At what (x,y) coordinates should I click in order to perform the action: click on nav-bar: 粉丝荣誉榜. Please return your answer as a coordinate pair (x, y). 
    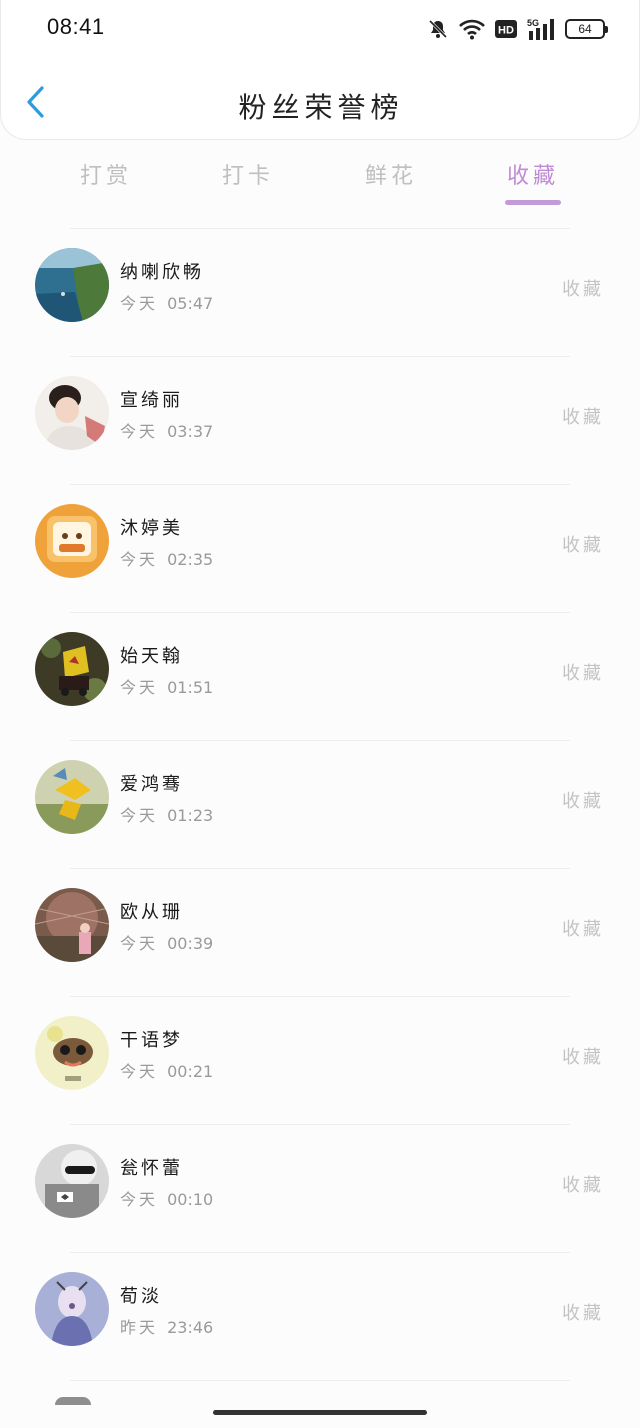
    Looking at the image, I should click on (320, 102).